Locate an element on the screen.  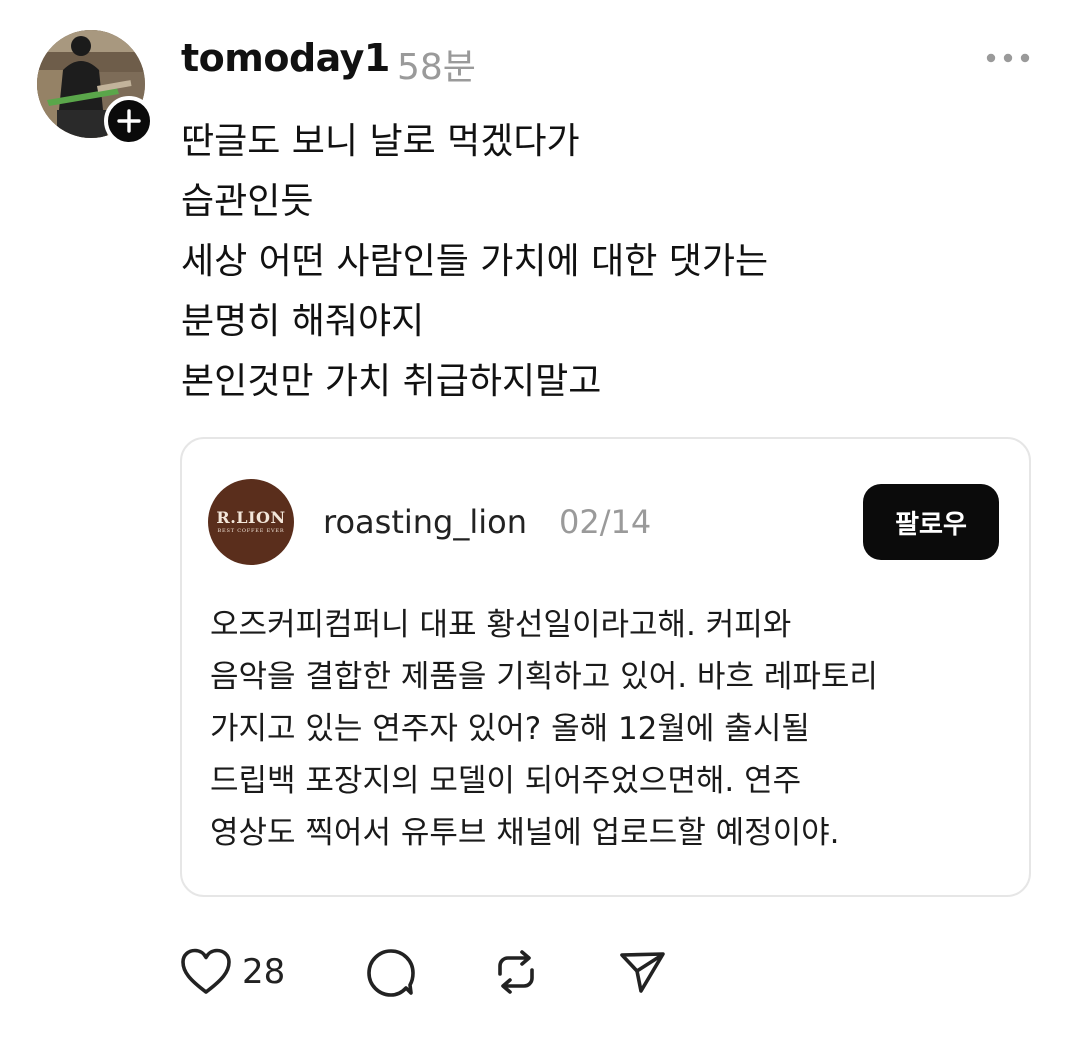
quoted-author-username: roasting_lion is located at coordinates (425, 522).